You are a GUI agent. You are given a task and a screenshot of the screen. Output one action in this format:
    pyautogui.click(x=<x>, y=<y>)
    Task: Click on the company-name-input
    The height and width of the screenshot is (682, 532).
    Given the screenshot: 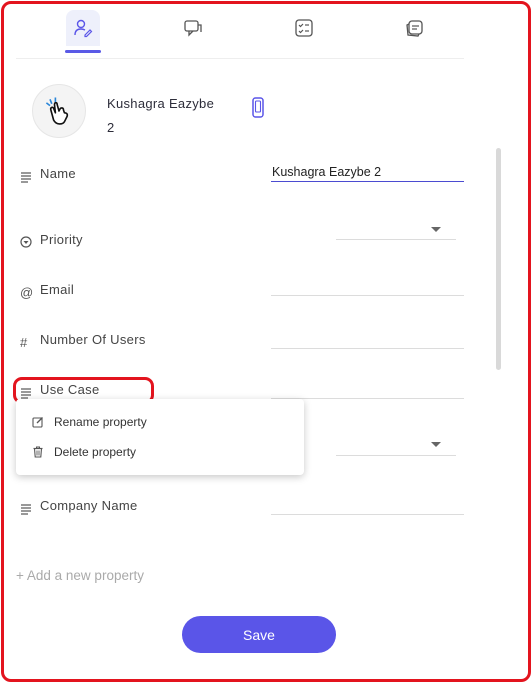 What is the action you would take?
    pyautogui.click(x=367, y=514)
    